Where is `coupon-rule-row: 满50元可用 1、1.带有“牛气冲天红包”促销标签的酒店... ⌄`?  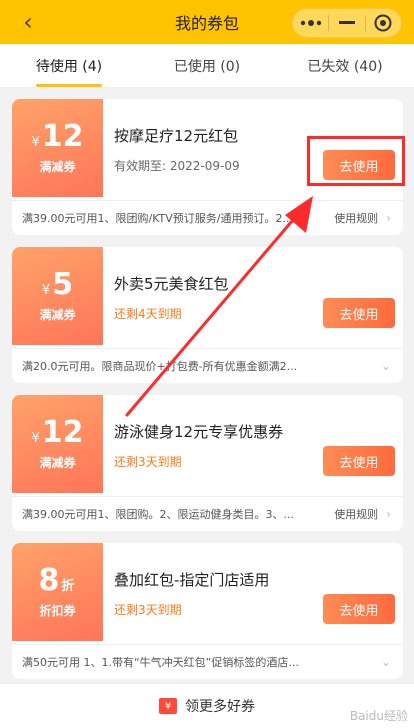
coupon-rule-row: 满50元可用 1、1.带有“牛气冲天红包”促销标签的酒店... ⌄ is located at coordinates (207, 661).